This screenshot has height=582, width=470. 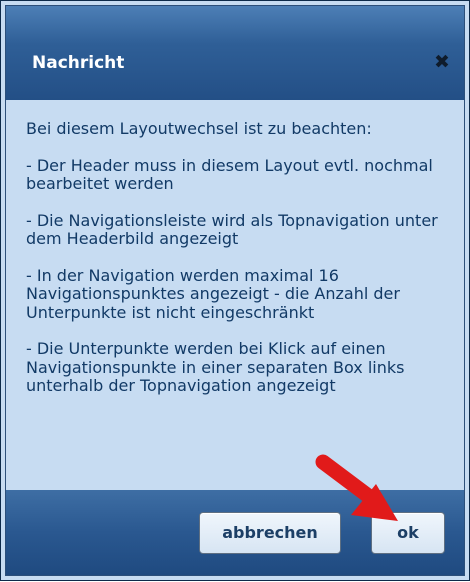 What do you see at coordinates (270, 533) in the screenshot?
I see `cancel-button: abbrechen` at bounding box center [270, 533].